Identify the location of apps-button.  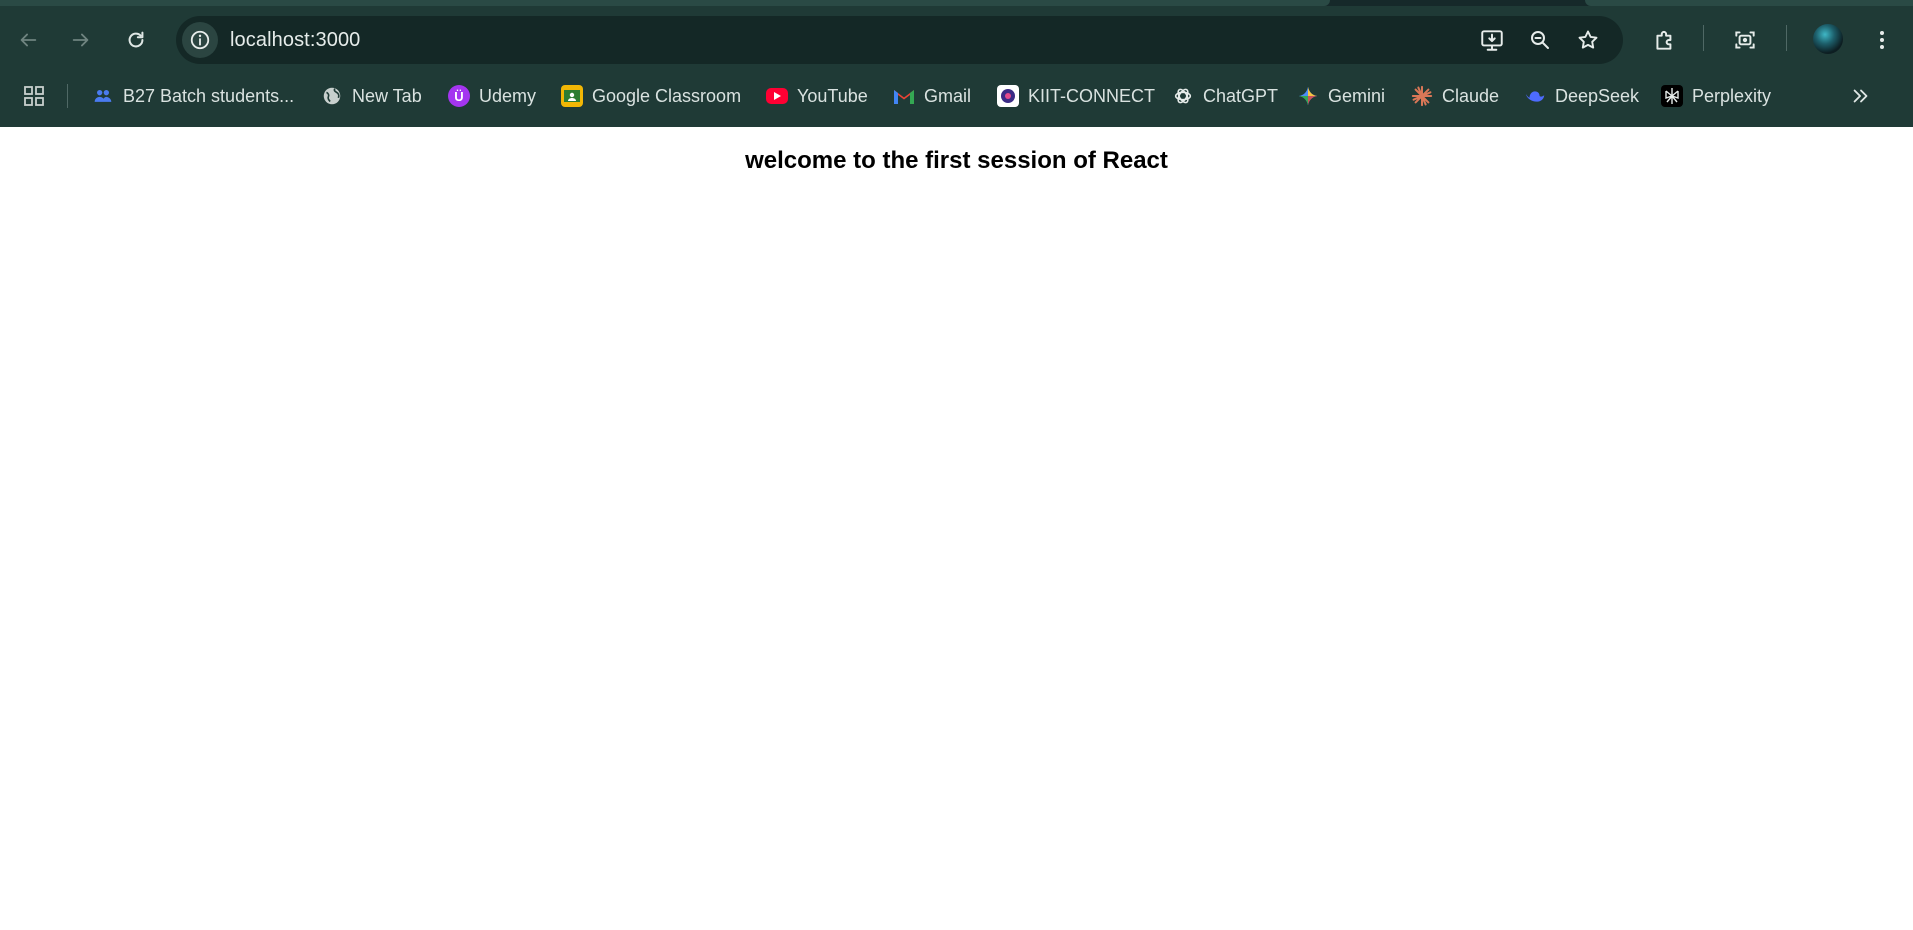
(34, 96).